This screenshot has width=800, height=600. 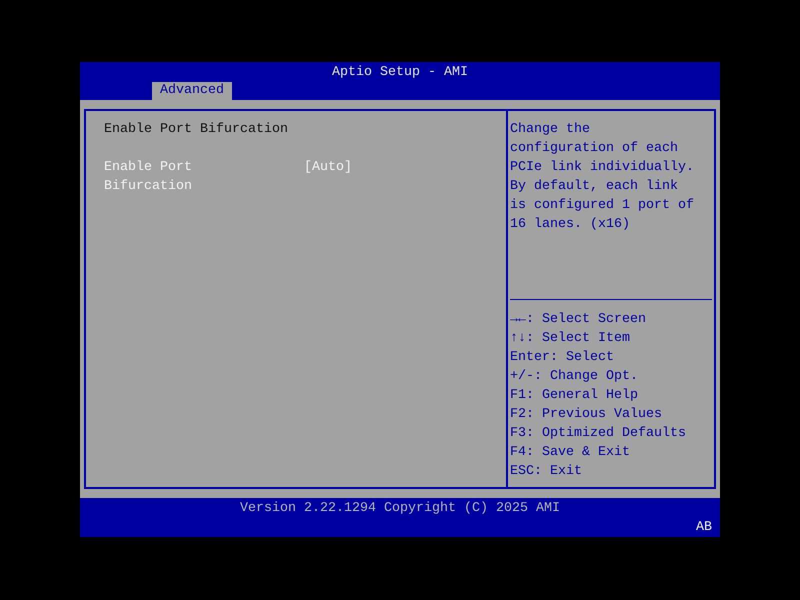 I want to click on setting-value: [Auto], so click(x=328, y=167).